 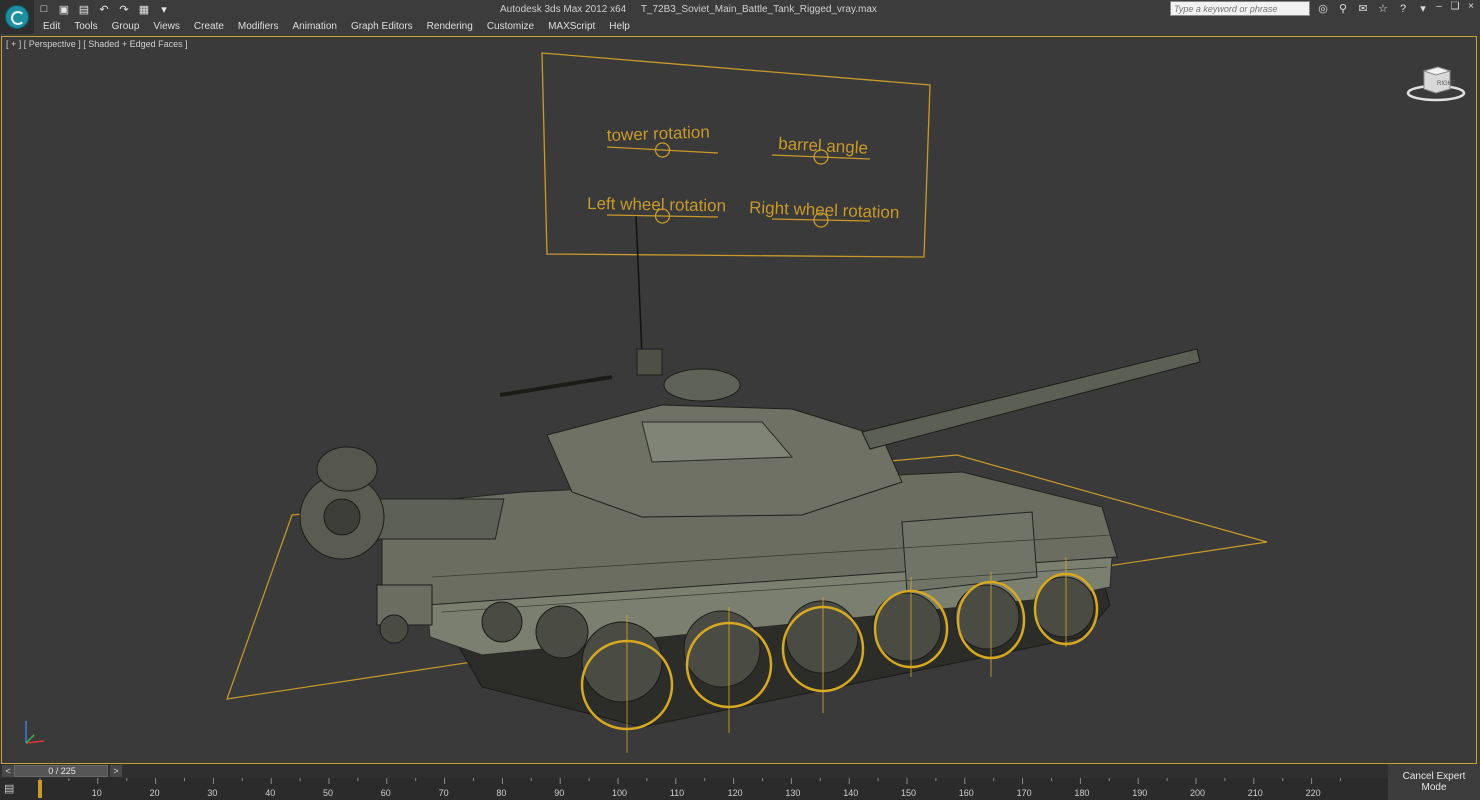 I want to click on ruler-tick-label: 120, so click(x=735, y=793).